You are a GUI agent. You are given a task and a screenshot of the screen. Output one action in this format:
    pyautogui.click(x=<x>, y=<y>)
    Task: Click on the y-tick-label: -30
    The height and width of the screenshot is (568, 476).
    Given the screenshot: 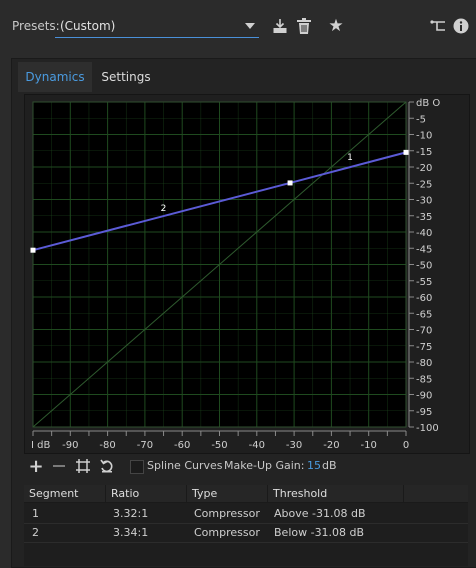 What is the action you would take?
    pyautogui.click(x=424, y=201)
    